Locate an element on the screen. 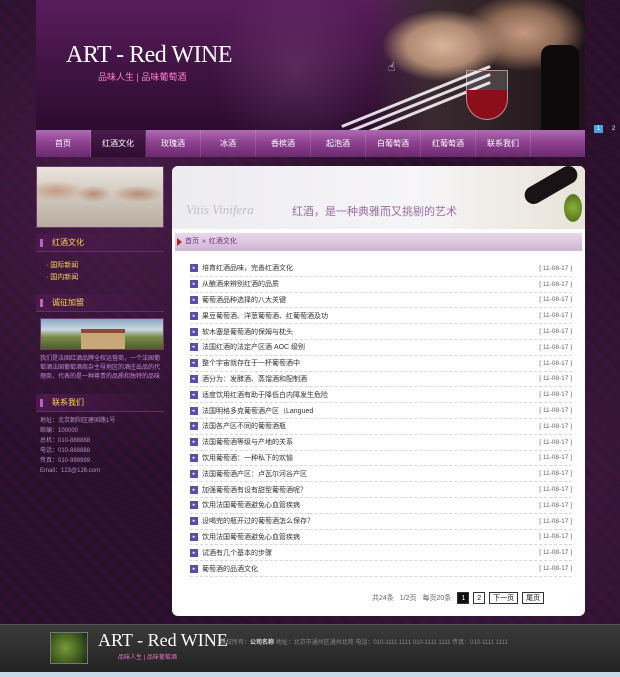  article-row: ▸ 从酿酒来辨别红酒的品质[ 11-08-17 ] is located at coordinates (381, 285).